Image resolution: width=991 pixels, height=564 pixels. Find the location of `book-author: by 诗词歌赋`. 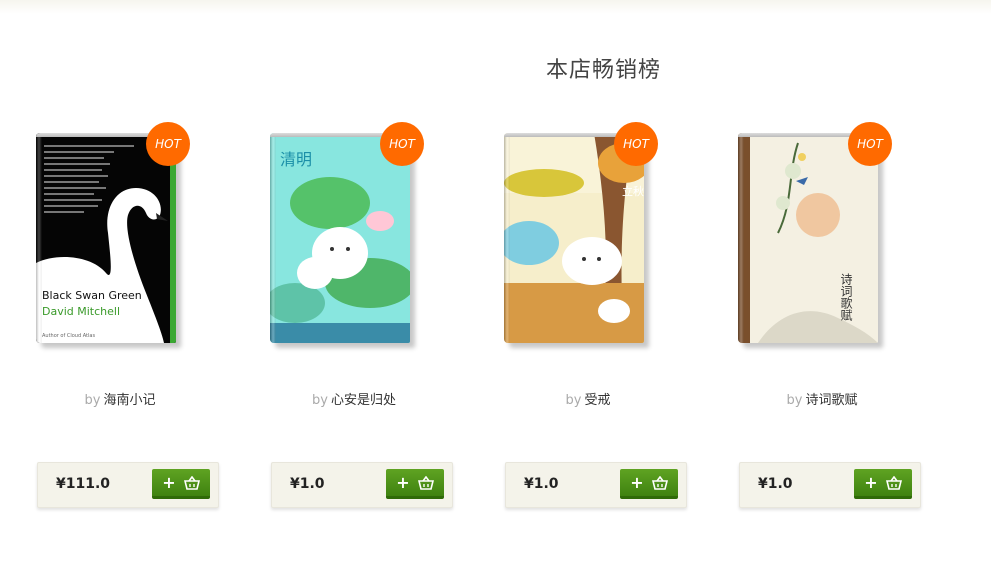

book-author: by 诗词歌赋 is located at coordinates (822, 398).